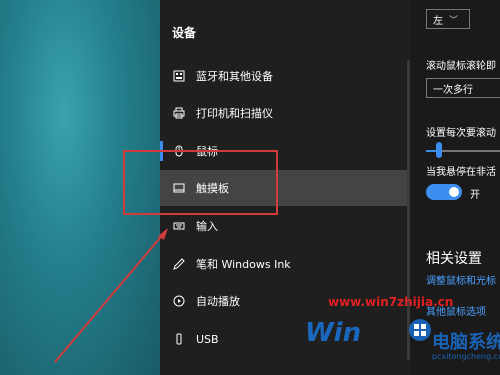 This screenshot has width=500, height=375. Describe the element at coordinates (466, 356) in the screenshot. I see `watermark-domain: pcxitongcheng.com` at that location.